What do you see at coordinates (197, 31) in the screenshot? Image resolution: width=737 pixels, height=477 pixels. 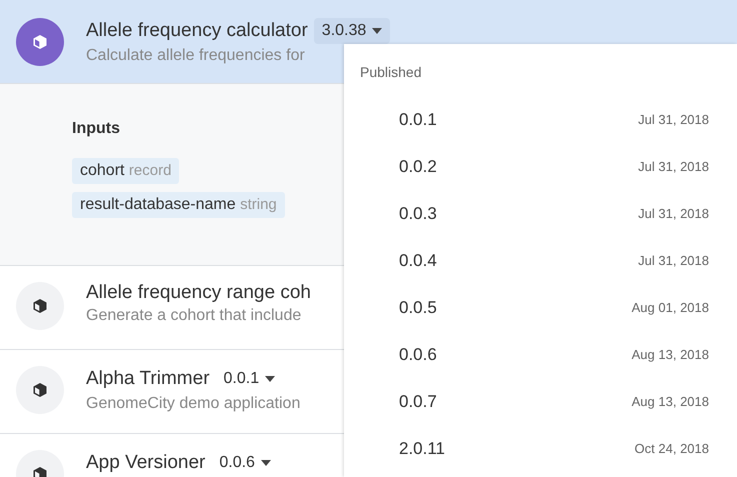 I see `app-name: Allele frequency calculator` at bounding box center [197, 31].